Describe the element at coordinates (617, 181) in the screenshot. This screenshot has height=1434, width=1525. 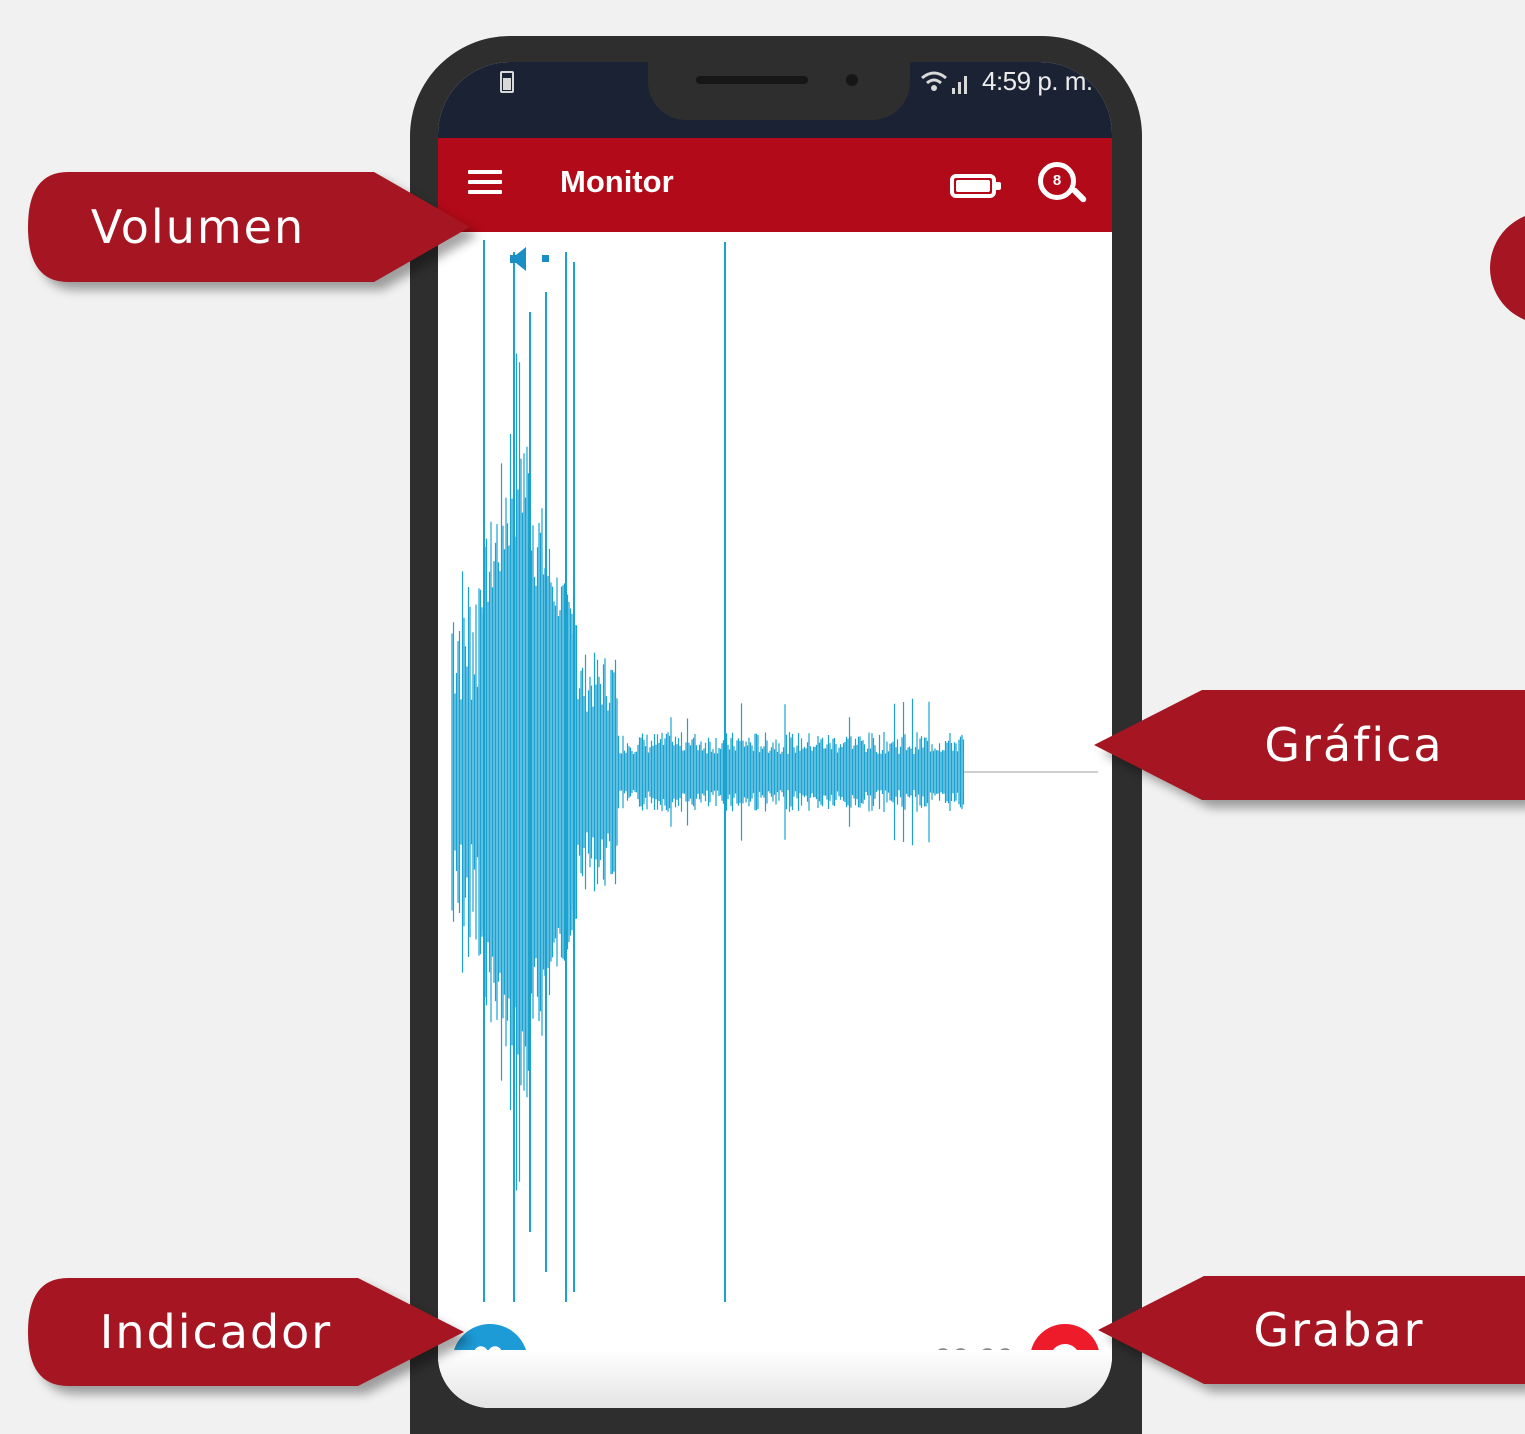
I see `page-title: Monitor` at that location.